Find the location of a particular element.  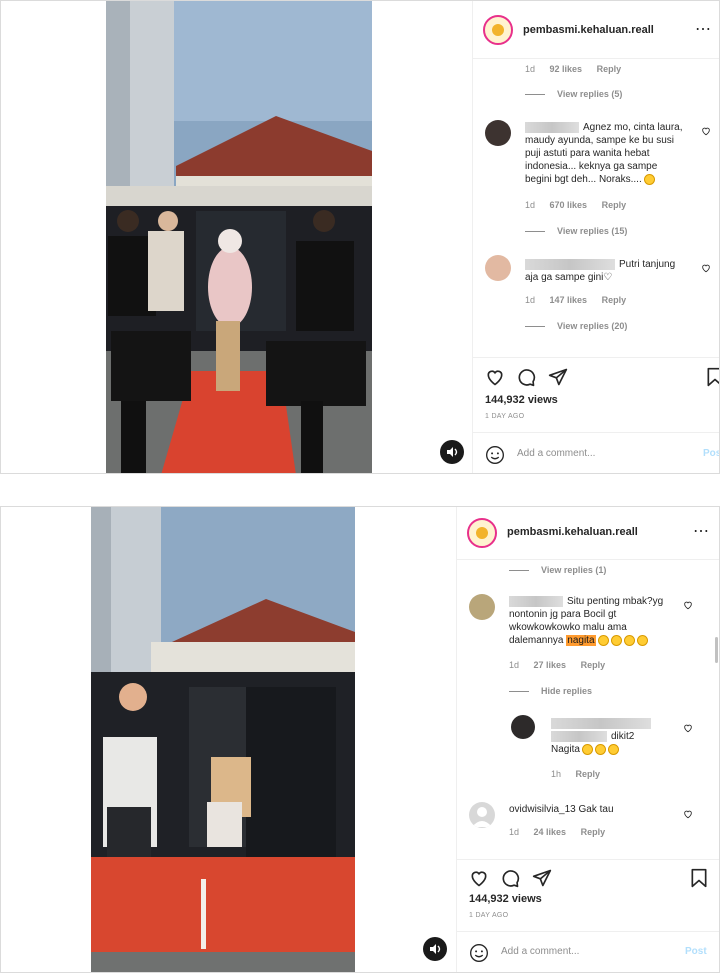

comments-scrollbar is located at coordinates (716, 650).